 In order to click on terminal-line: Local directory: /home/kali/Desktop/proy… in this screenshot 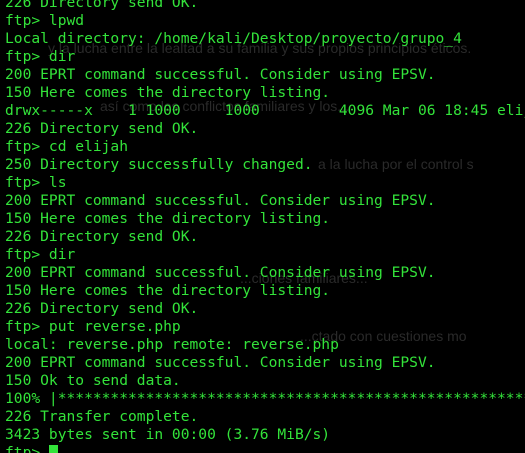, I will do `click(233, 38)`.